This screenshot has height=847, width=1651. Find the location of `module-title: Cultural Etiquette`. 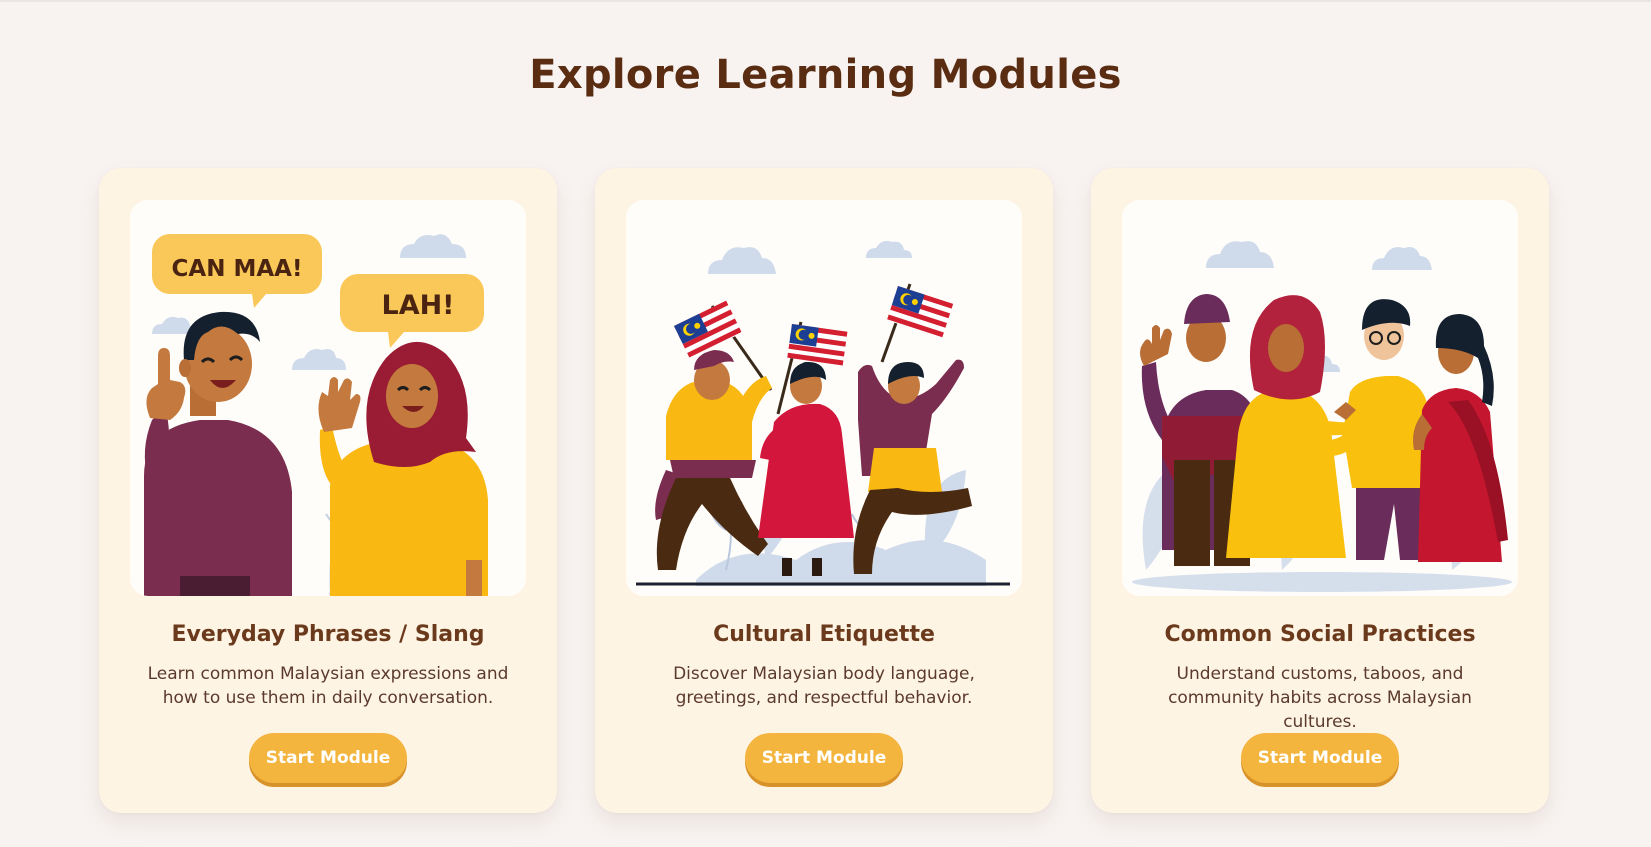

module-title: Cultural Etiquette is located at coordinates (824, 634).